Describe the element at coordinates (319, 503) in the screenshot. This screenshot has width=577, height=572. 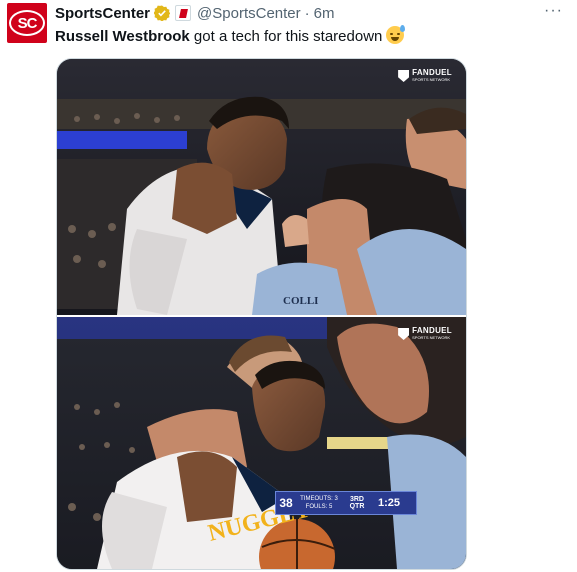
I see `scorebug-timeouts-fouls: TIMEOUTS: 3 FOULS: 5` at that location.